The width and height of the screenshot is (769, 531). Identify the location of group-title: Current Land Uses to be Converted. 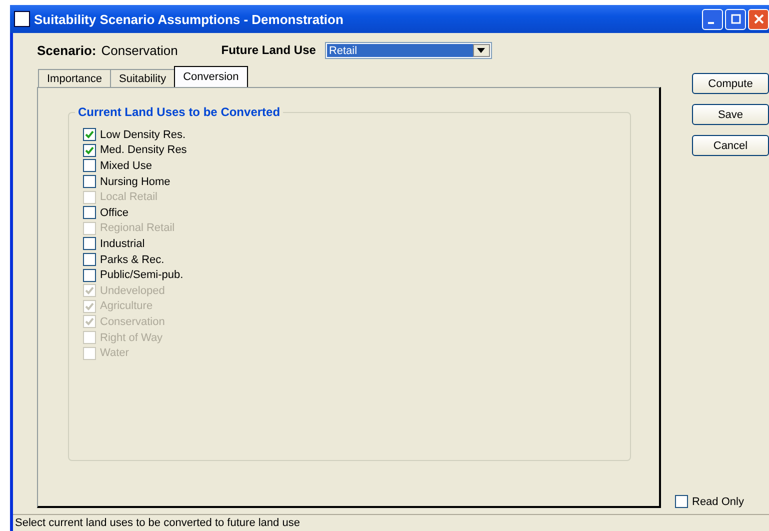
(179, 112).